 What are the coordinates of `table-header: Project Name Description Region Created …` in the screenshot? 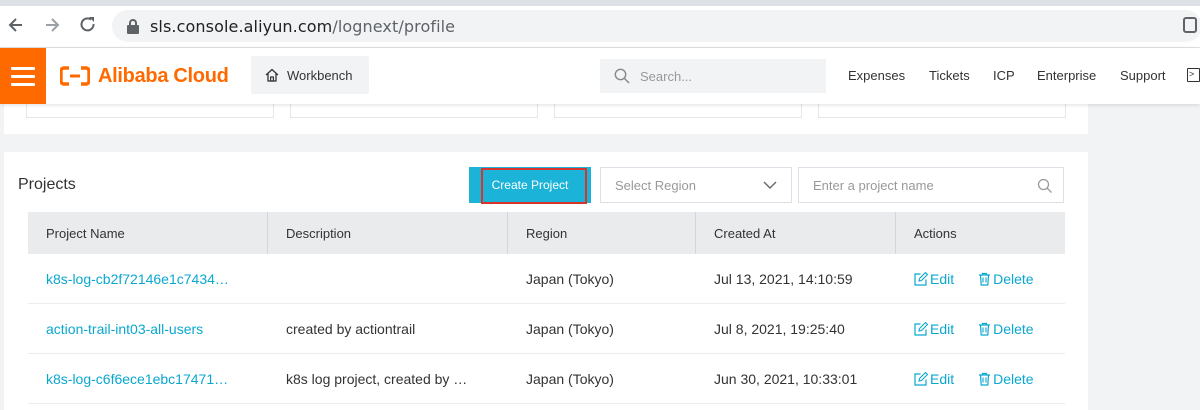 It's located at (546, 233).